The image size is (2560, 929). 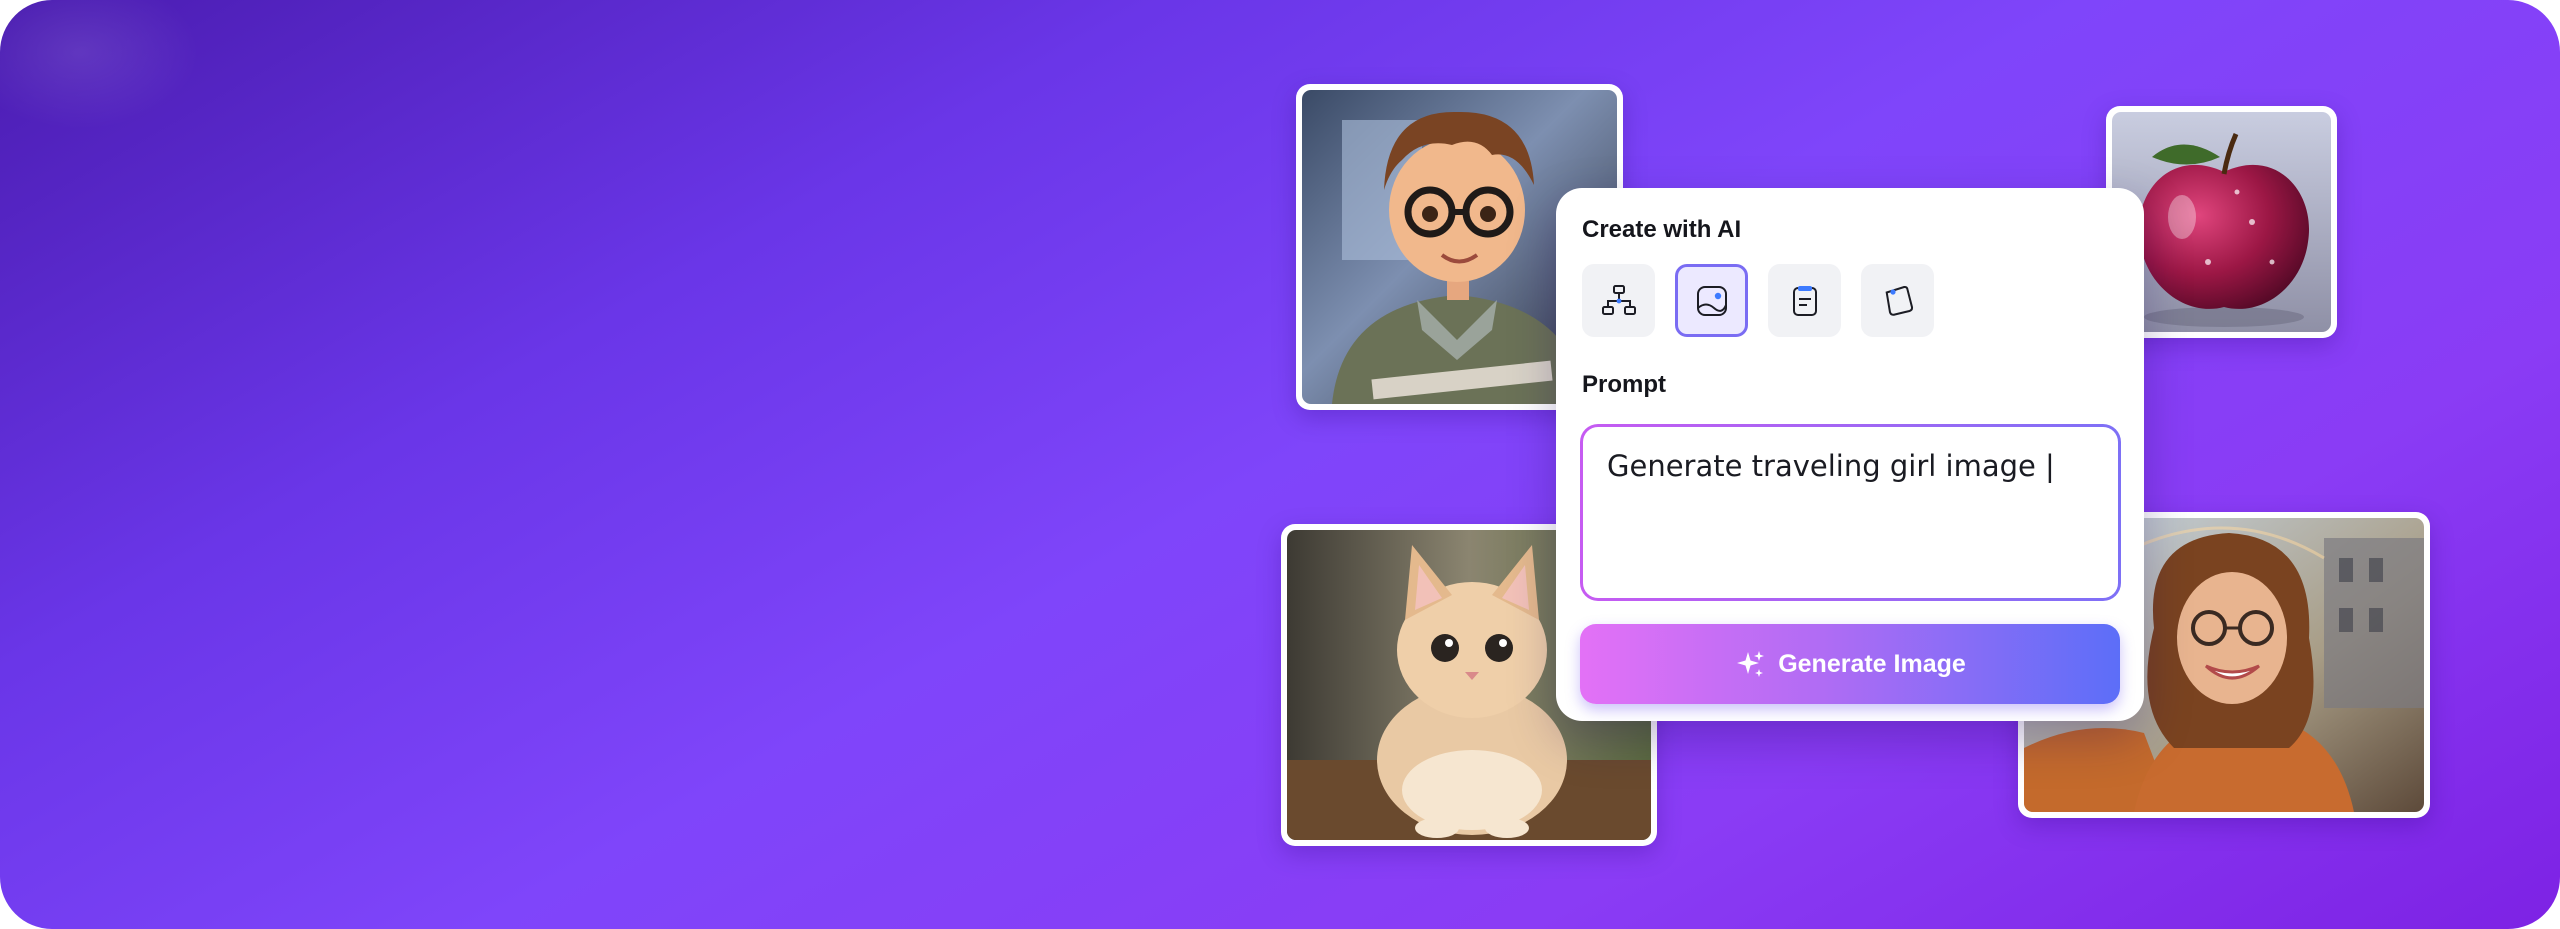 I want to click on tool-selector, so click(x=1758, y=300).